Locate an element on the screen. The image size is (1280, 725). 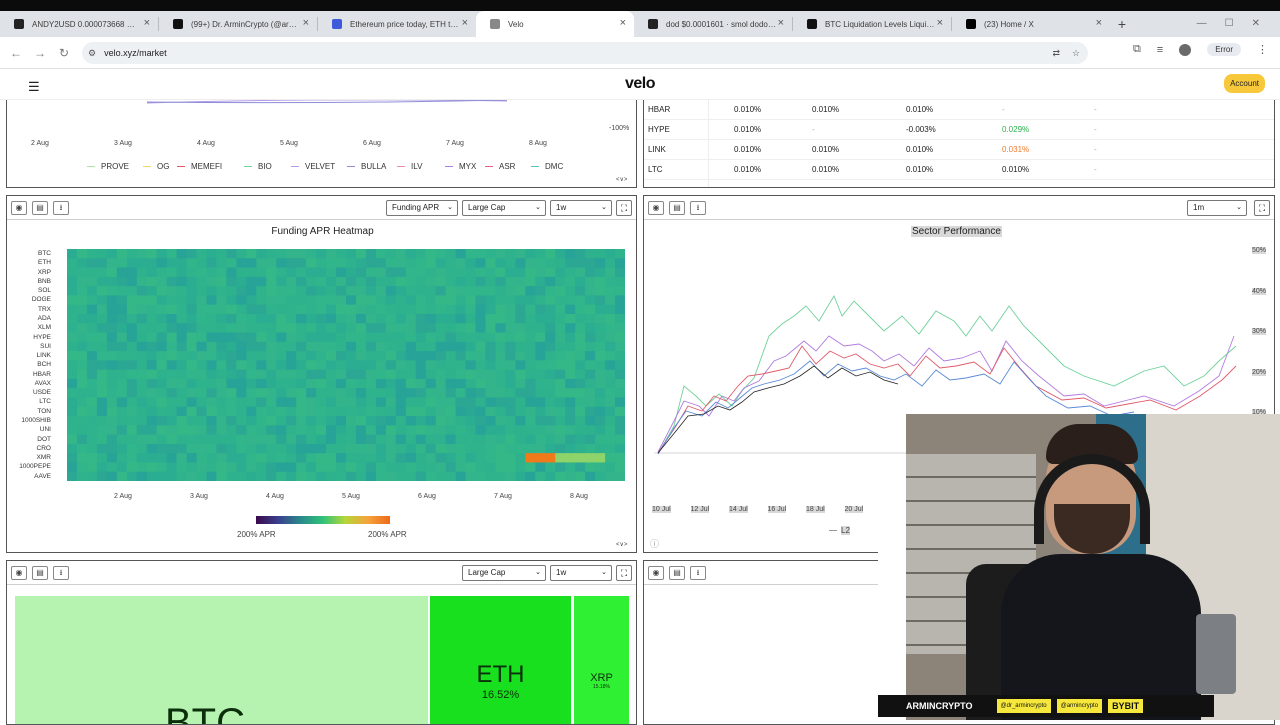
browser-tab: dod $0.0001601 · smol dodo / … × is located at coordinates (713, 24).